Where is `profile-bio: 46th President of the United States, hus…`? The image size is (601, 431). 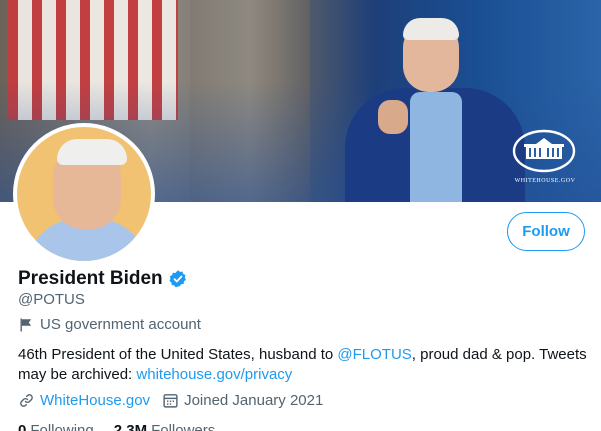
profile-bio: 46th President of the United States, hus… is located at coordinates (305, 365).